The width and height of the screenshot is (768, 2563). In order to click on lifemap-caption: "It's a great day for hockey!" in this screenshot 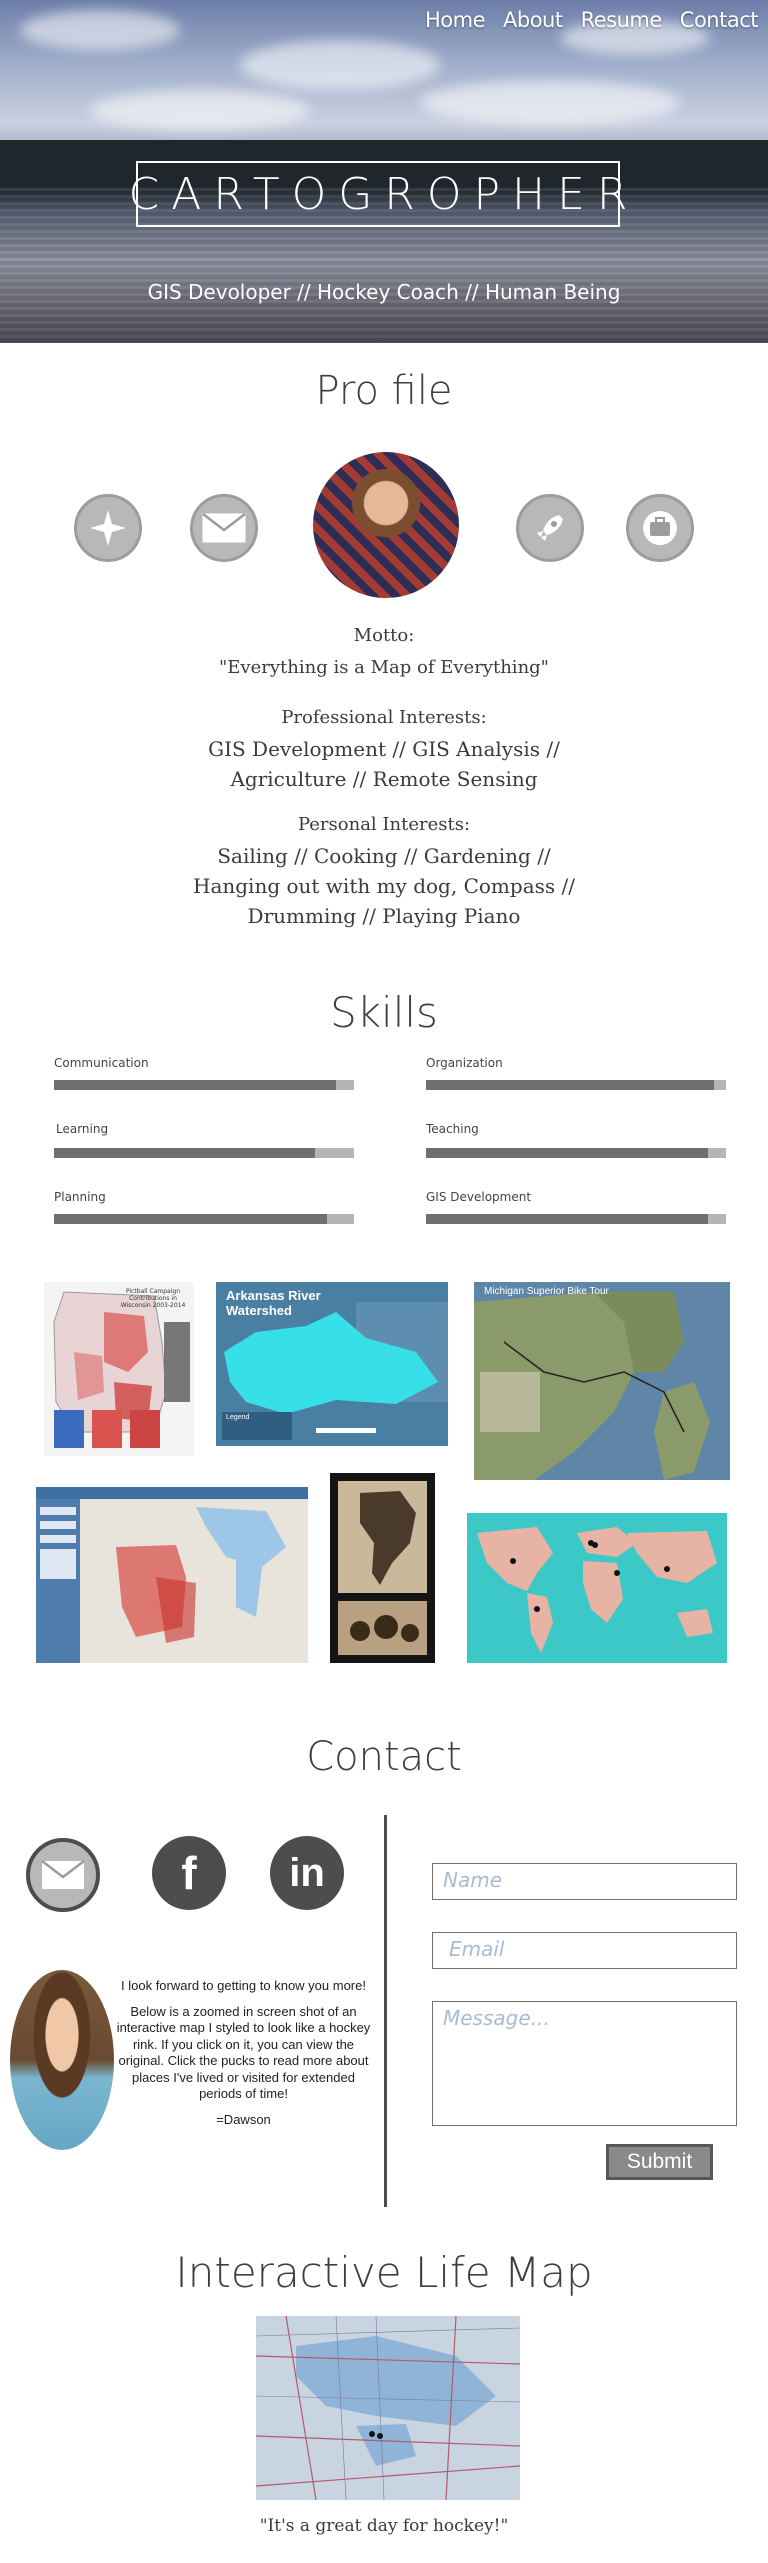, I will do `click(384, 2526)`.